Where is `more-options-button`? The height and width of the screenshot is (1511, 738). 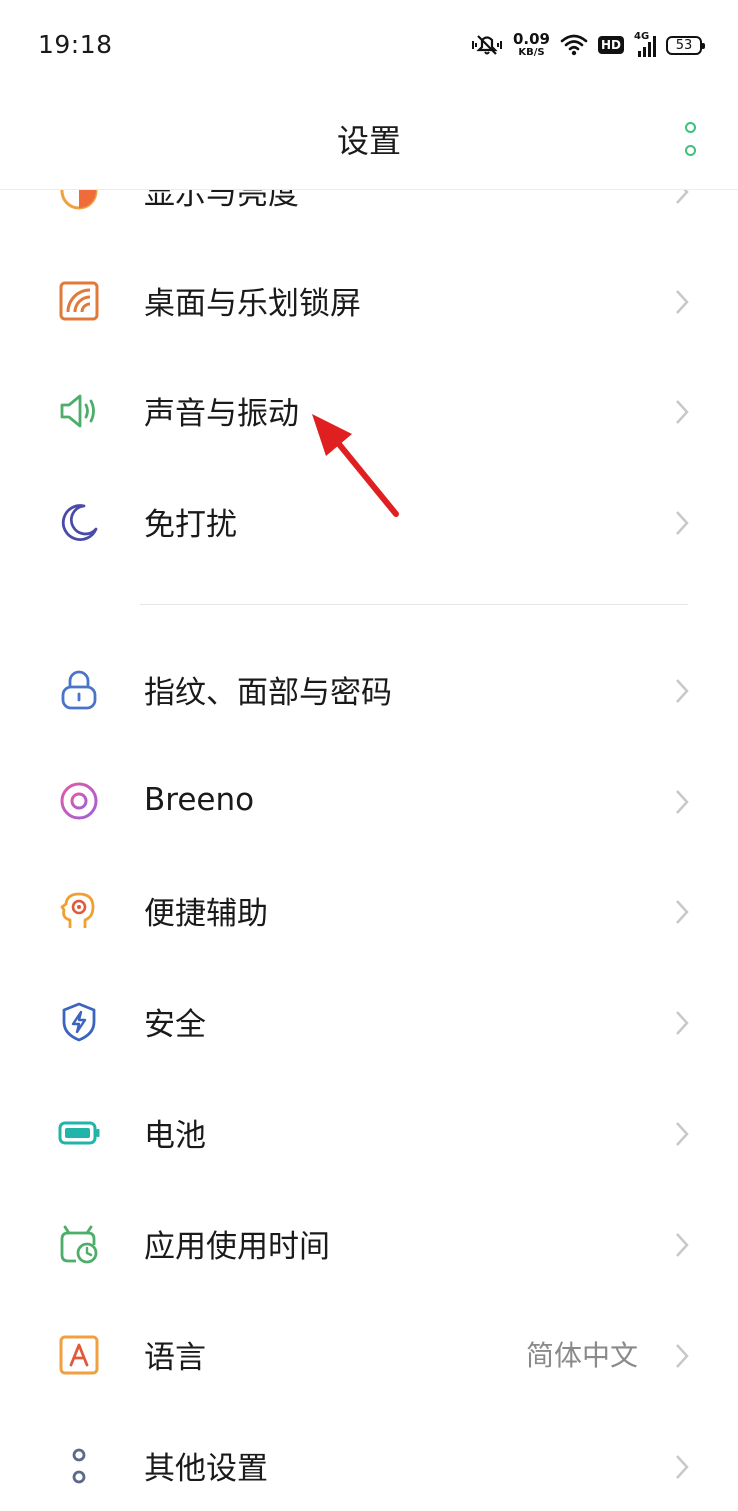 more-options-button is located at coordinates (690, 139).